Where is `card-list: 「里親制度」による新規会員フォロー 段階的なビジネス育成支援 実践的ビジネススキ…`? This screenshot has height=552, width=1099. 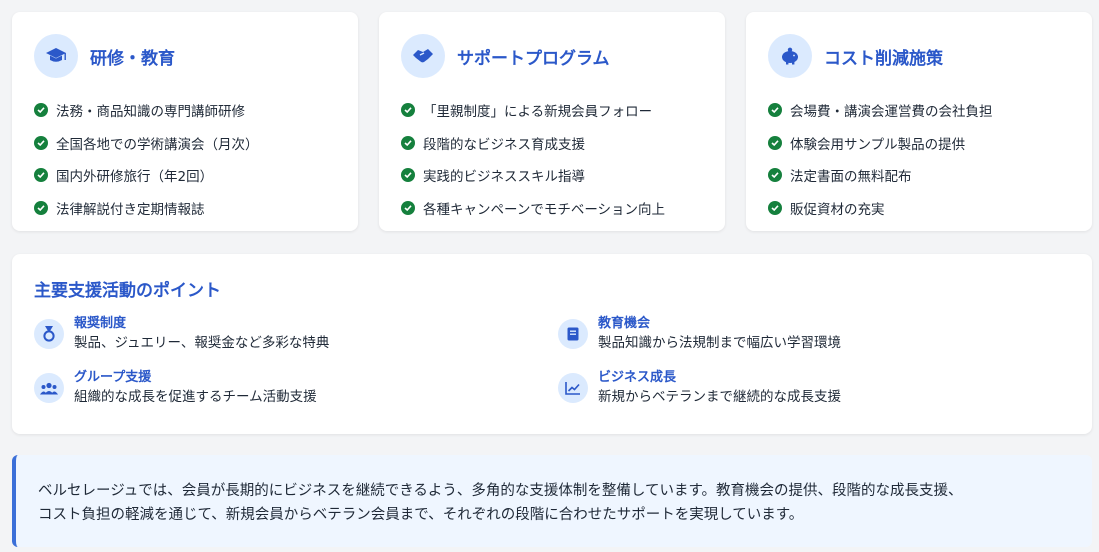
card-list: 「里親制度」による新規会員フォロー 段階的なビジネス育成支援 実践的ビジネススキ… is located at coordinates (552, 159).